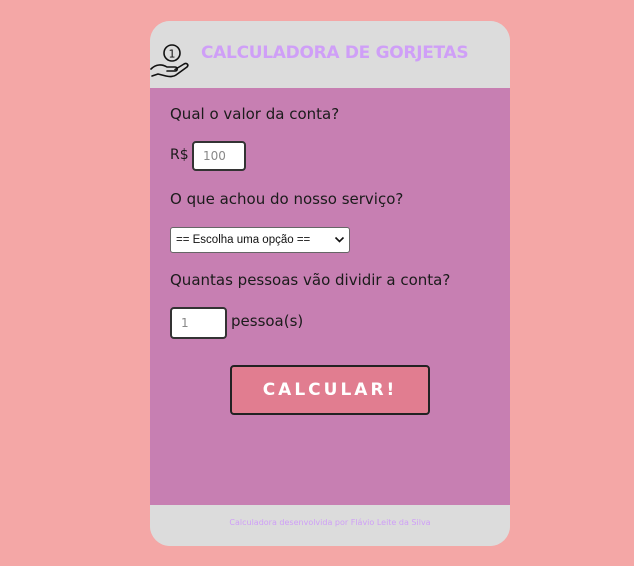 The height and width of the screenshot is (566, 634). I want to click on hand-coin-icon: 1, so click(169, 61).